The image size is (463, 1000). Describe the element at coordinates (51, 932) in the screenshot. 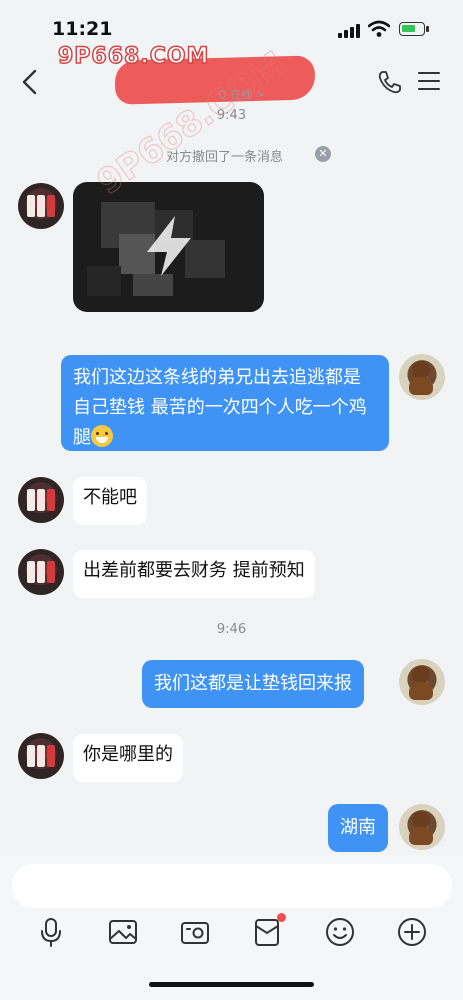

I see `microphone-icon` at that location.